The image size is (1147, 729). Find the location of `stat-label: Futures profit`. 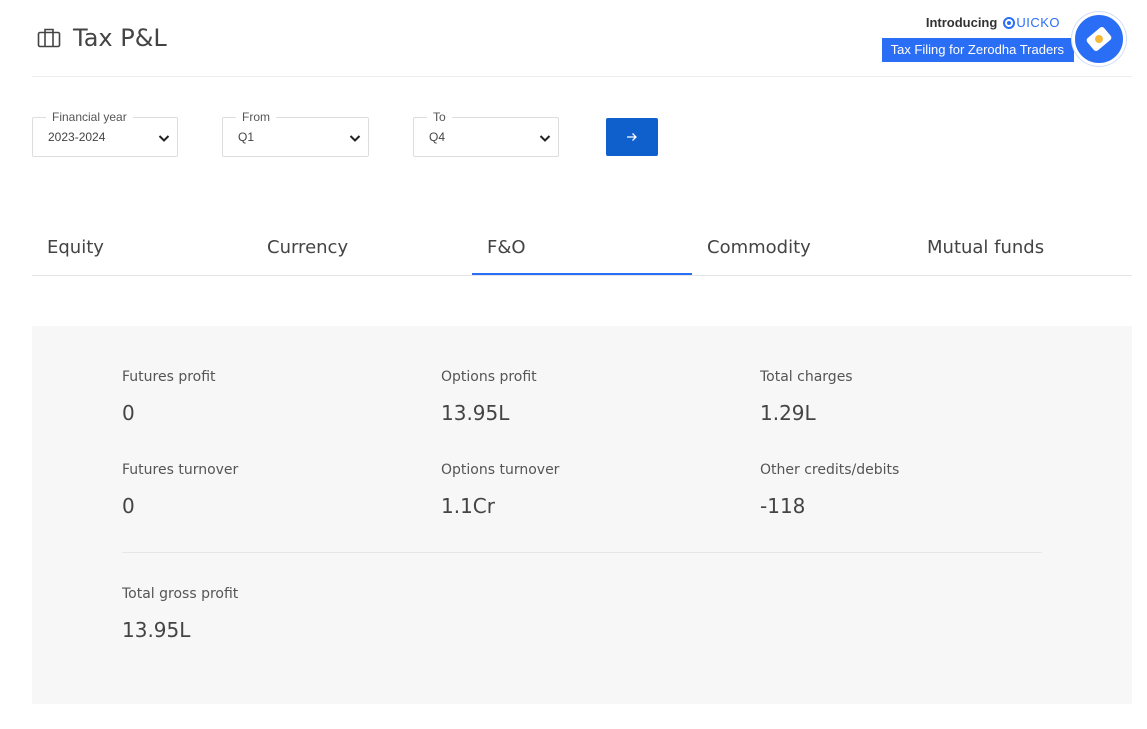

stat-label: Futures profit is located at coordinates (169, 377).